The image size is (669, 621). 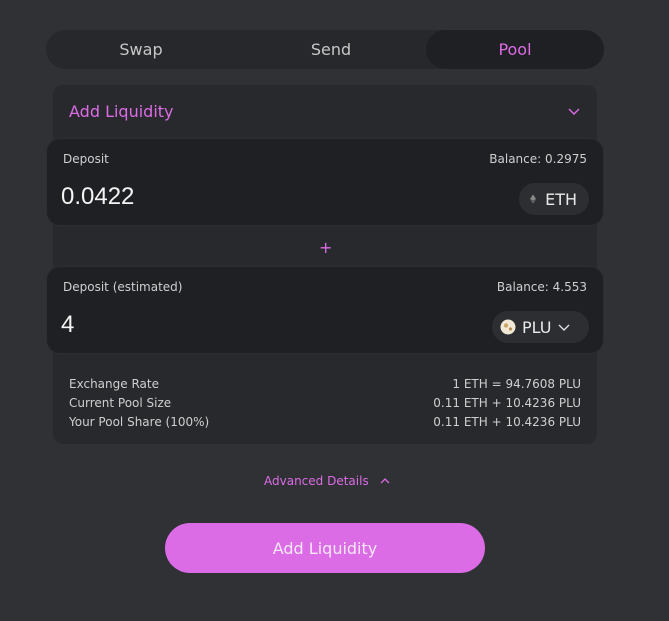 I want to click on deposit-estimated-label: Deposit (estimated), so click(x=123, y=287).